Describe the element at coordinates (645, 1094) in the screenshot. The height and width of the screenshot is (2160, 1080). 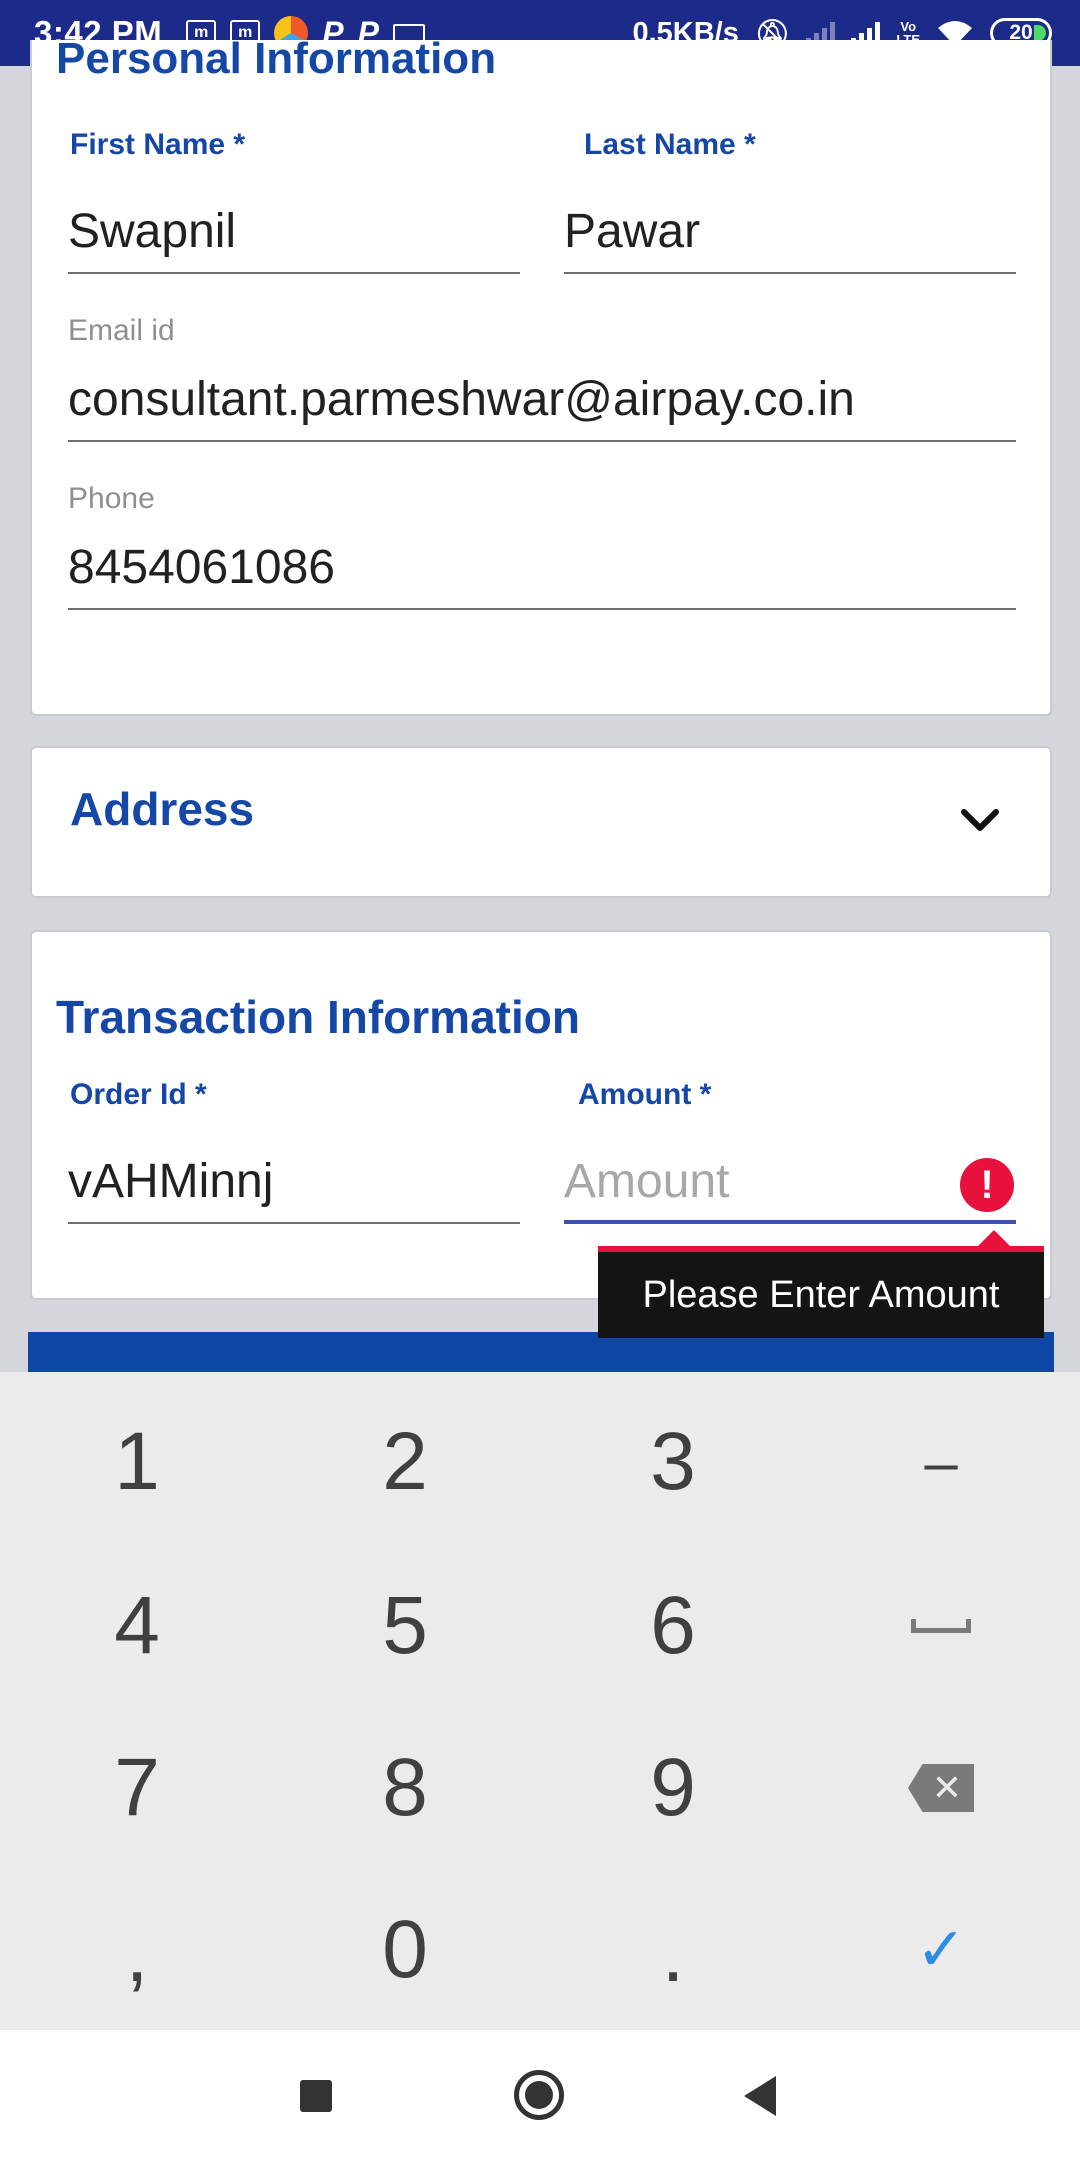
I see `amount-label: Amount *` at that location.